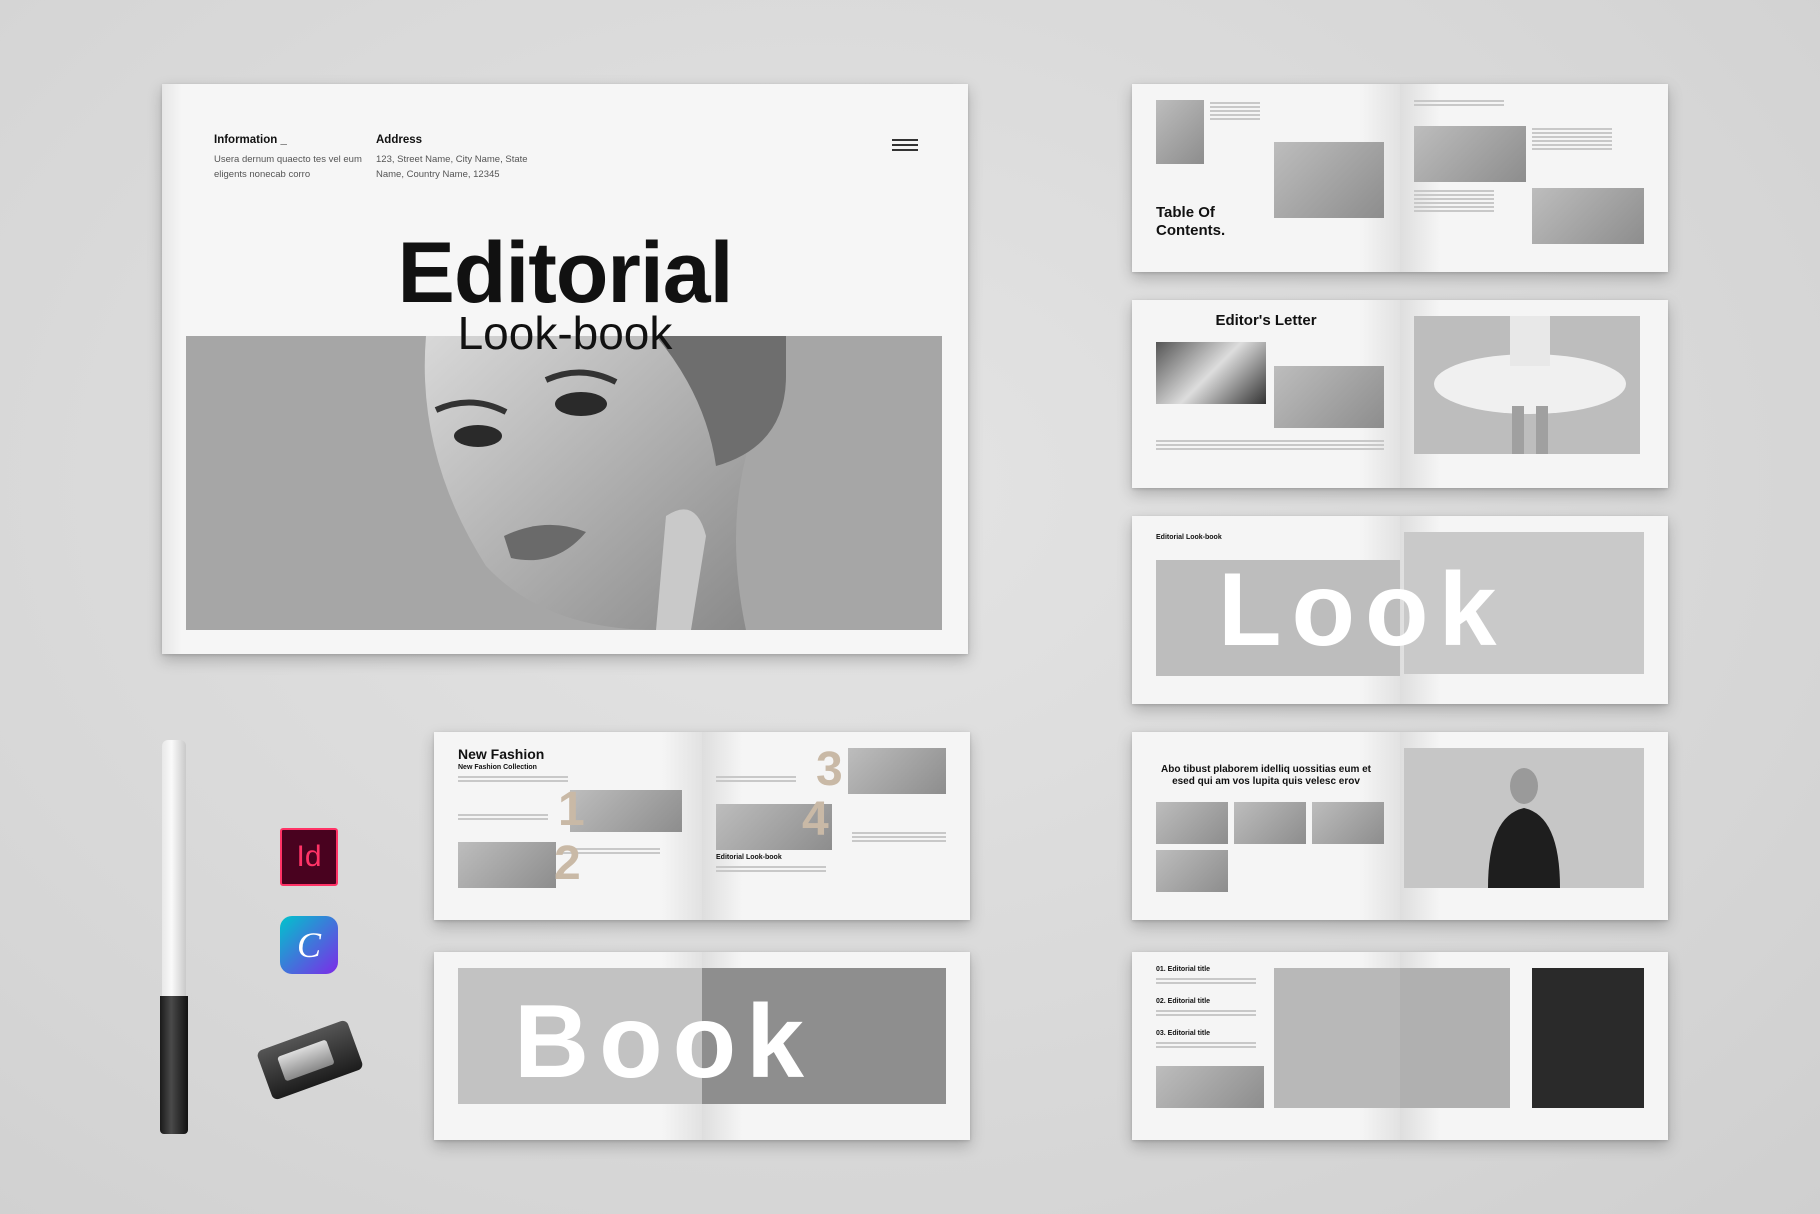 The width and height of the screenshot is (1820, 1214). I want to click on number-1: 1, so click(571, 809).